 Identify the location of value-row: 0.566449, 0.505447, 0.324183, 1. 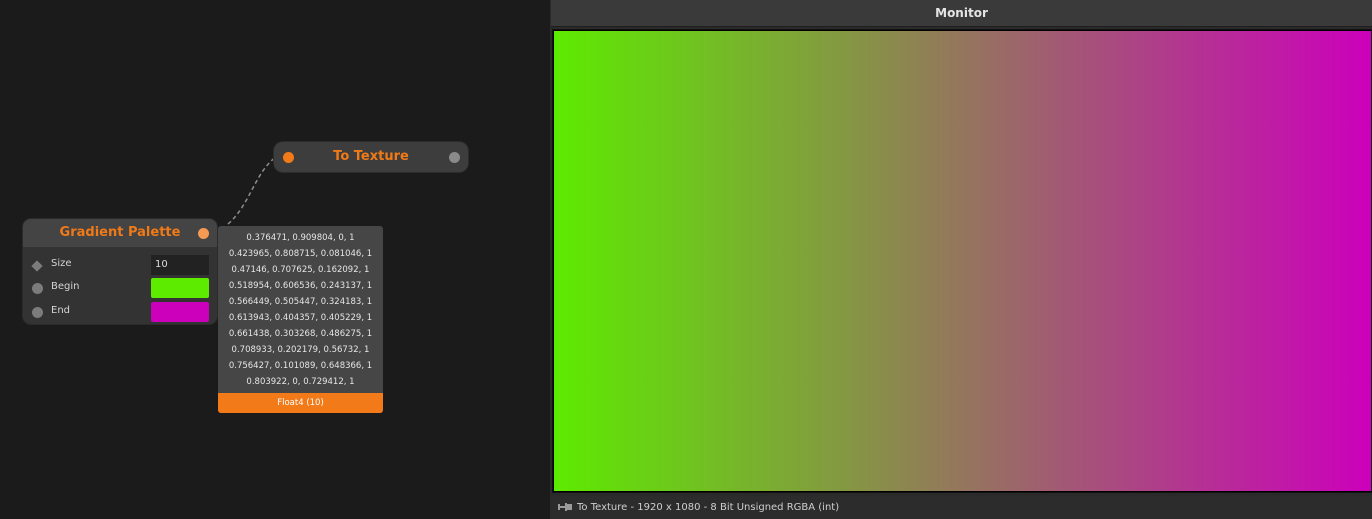
(300, 302).